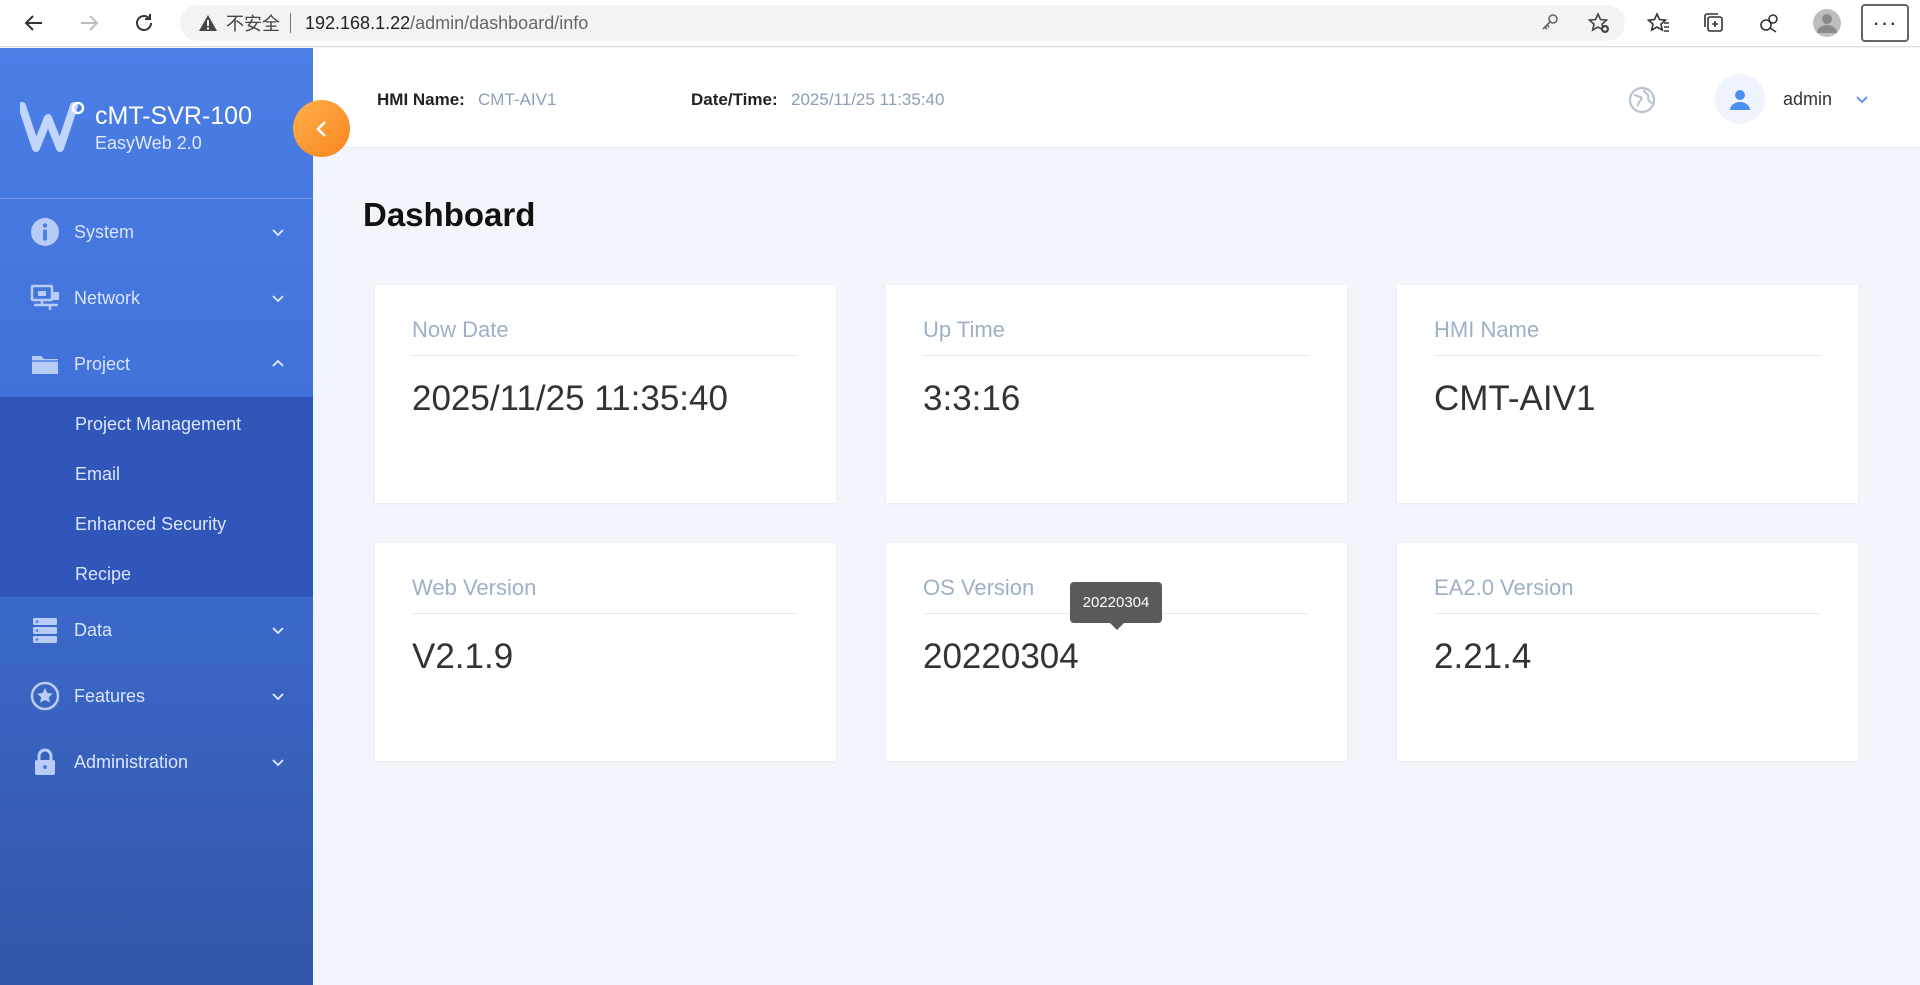  What do you see at coordinates (104, 231) in the screenshot?
I see `sidebar-item-label: System` at bounding box center [104, 231].